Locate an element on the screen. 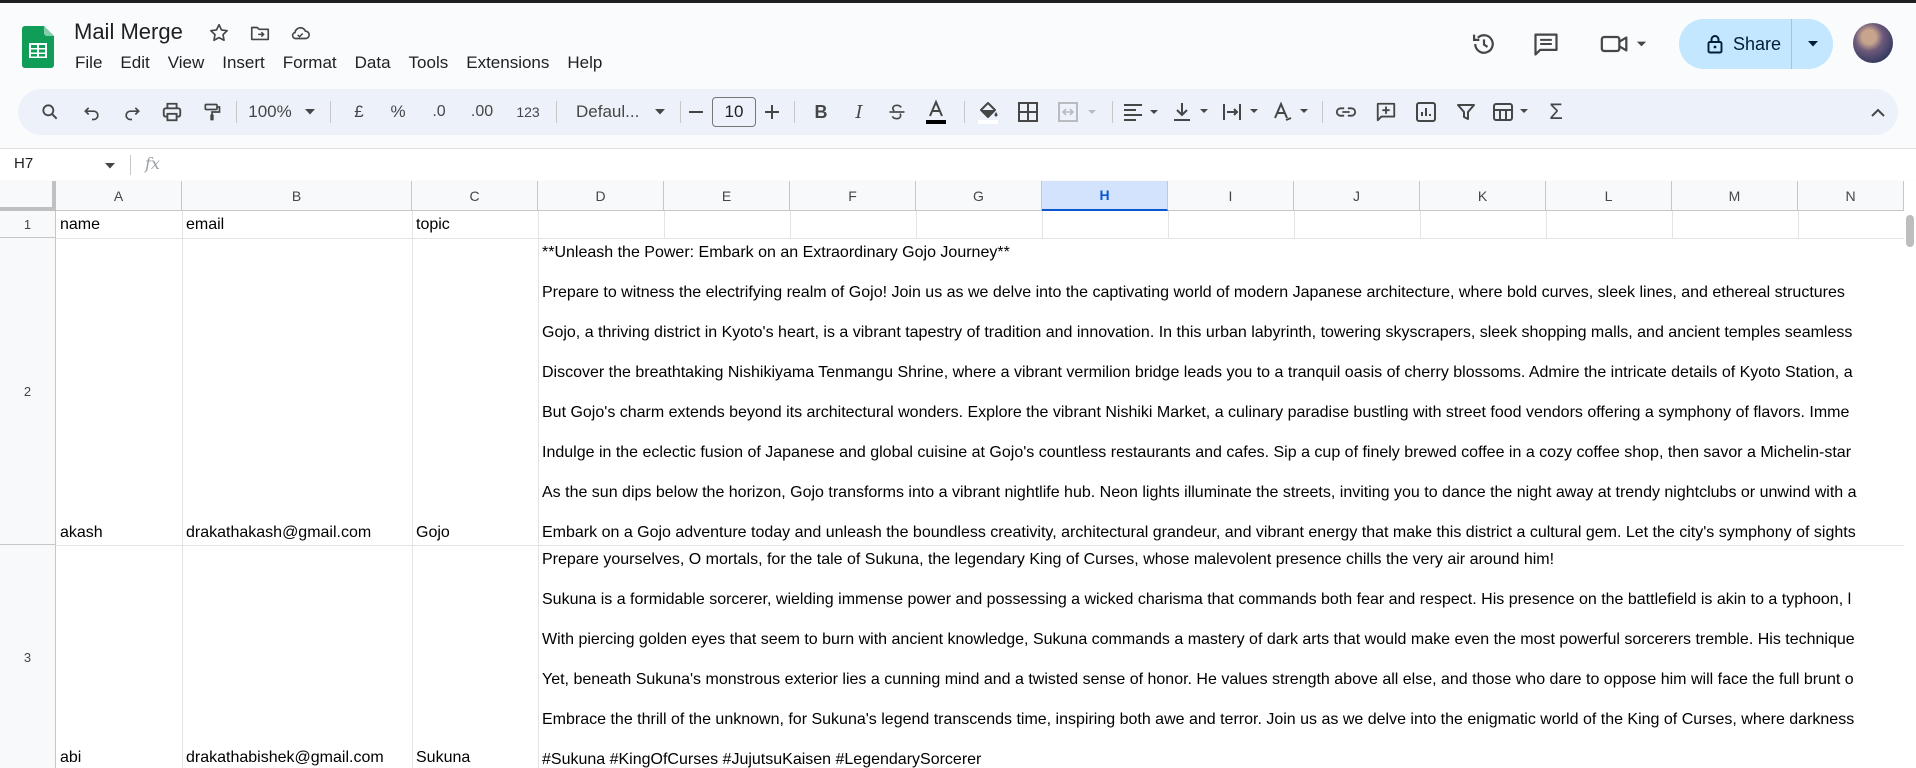 The width and height of the screenshot is (1916, 768). name-box: H7 is located at coordinates (23, 163).